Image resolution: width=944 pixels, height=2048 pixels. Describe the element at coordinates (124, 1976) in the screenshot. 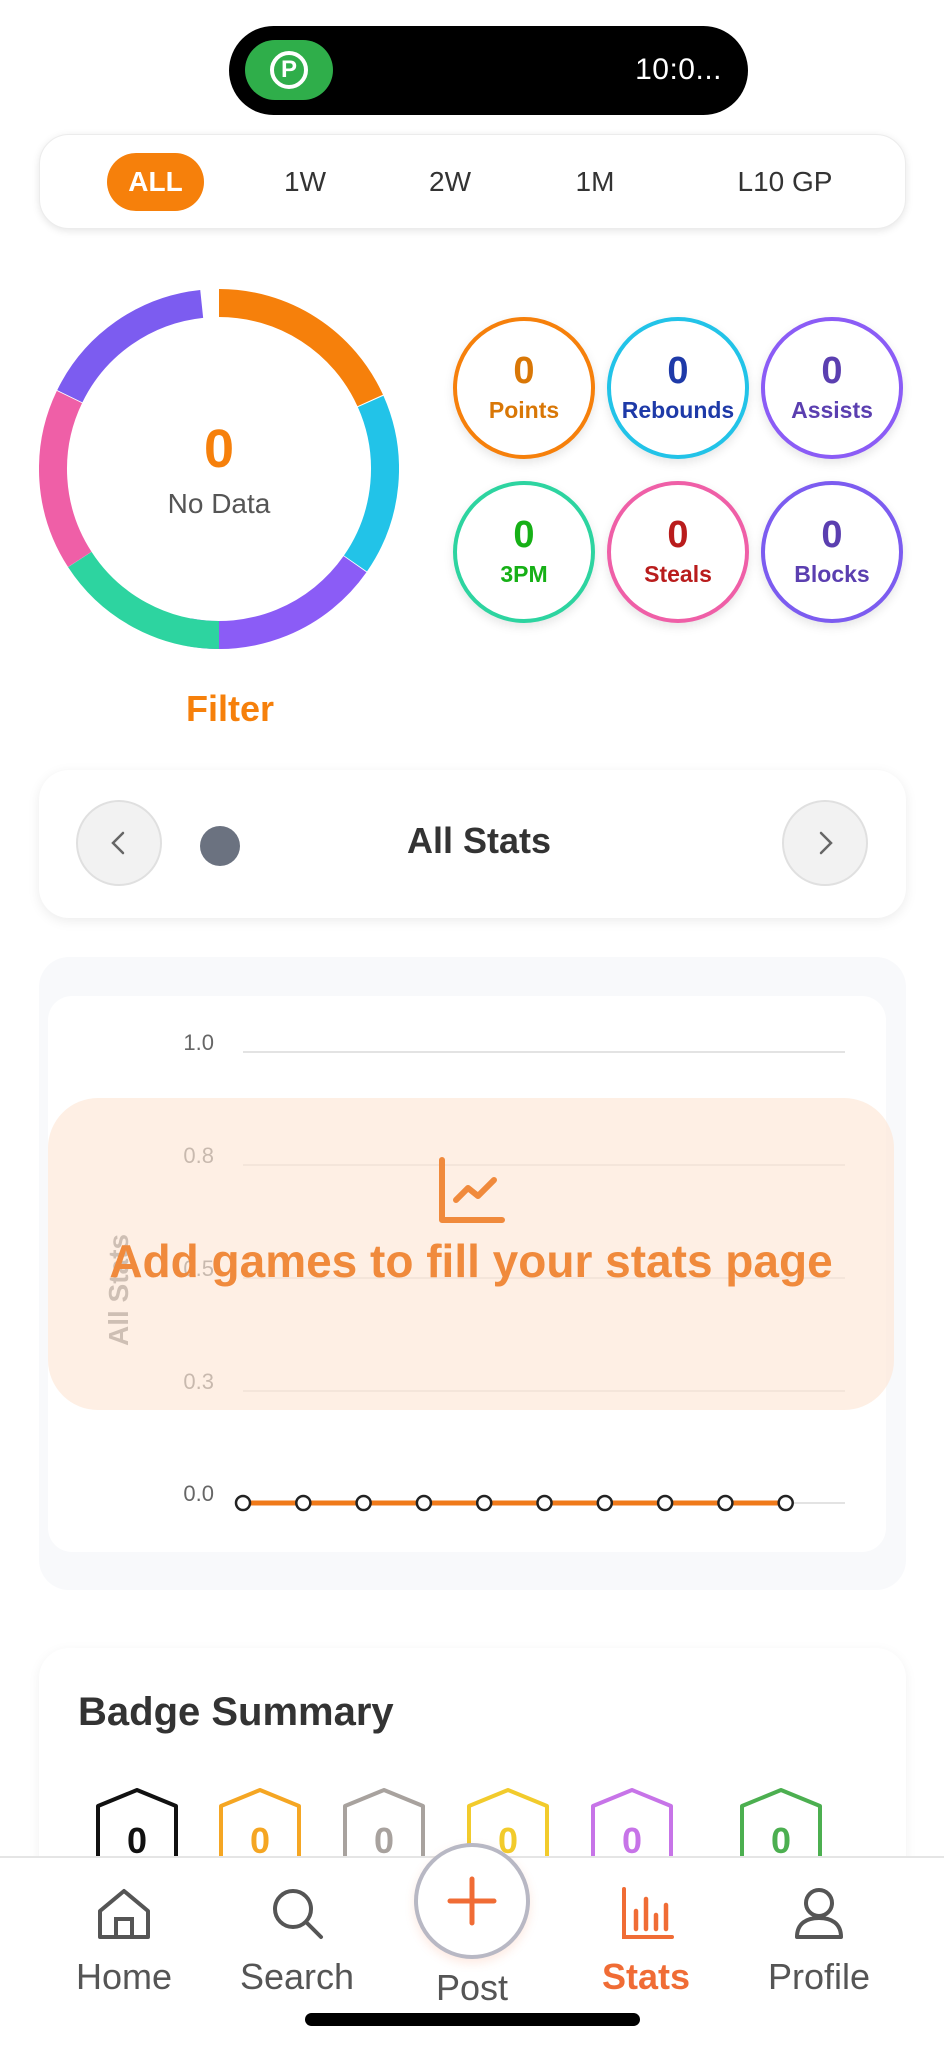

I see `tab-home-label: Home` at that location.